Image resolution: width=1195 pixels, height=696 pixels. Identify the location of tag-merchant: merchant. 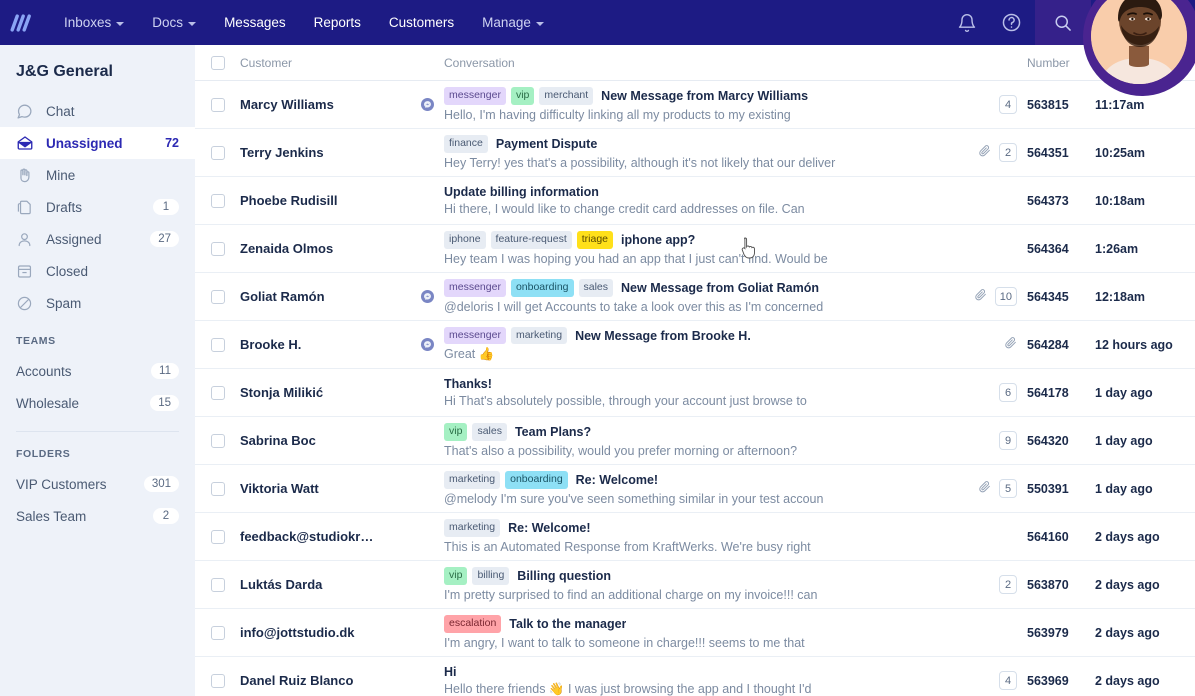
(566, 96).